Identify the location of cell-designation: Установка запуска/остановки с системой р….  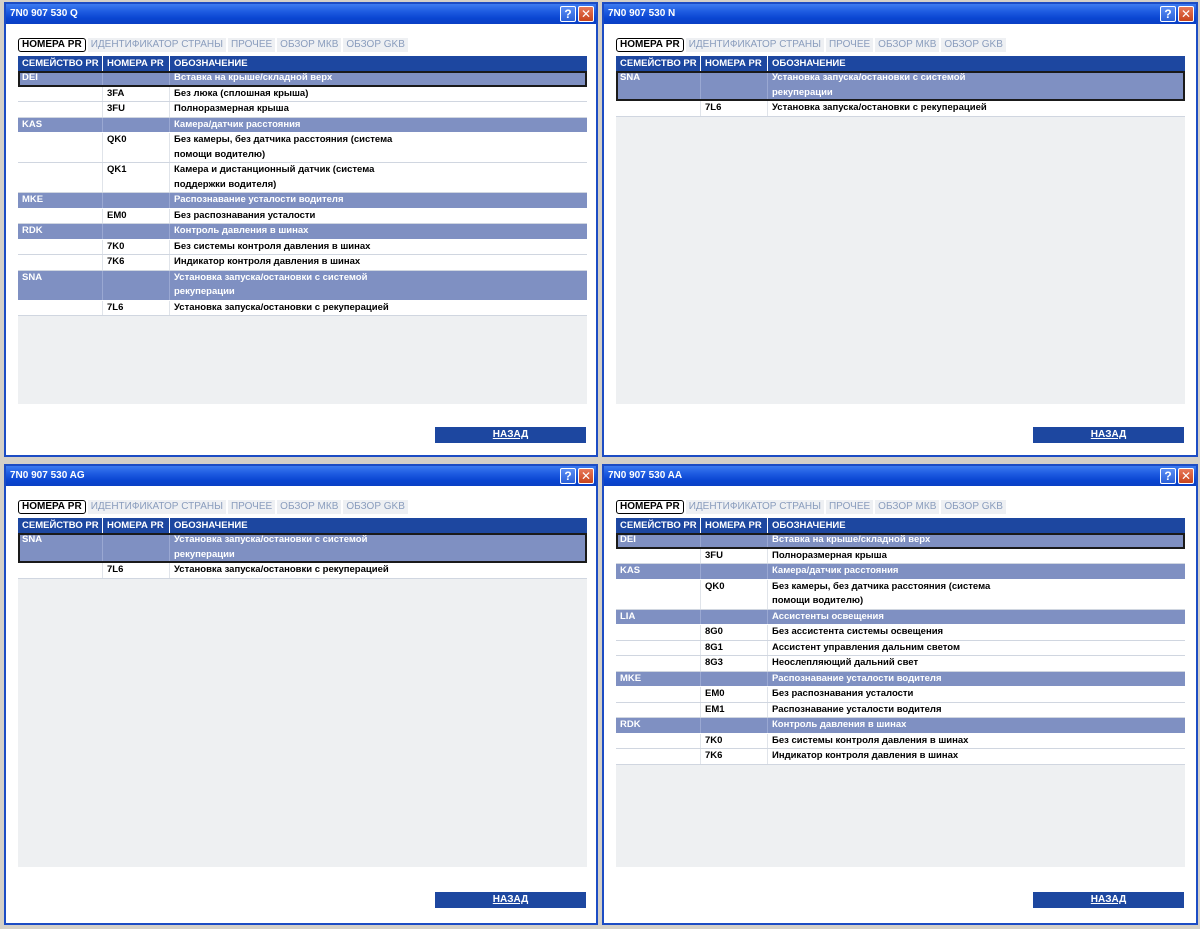
(271, 284).